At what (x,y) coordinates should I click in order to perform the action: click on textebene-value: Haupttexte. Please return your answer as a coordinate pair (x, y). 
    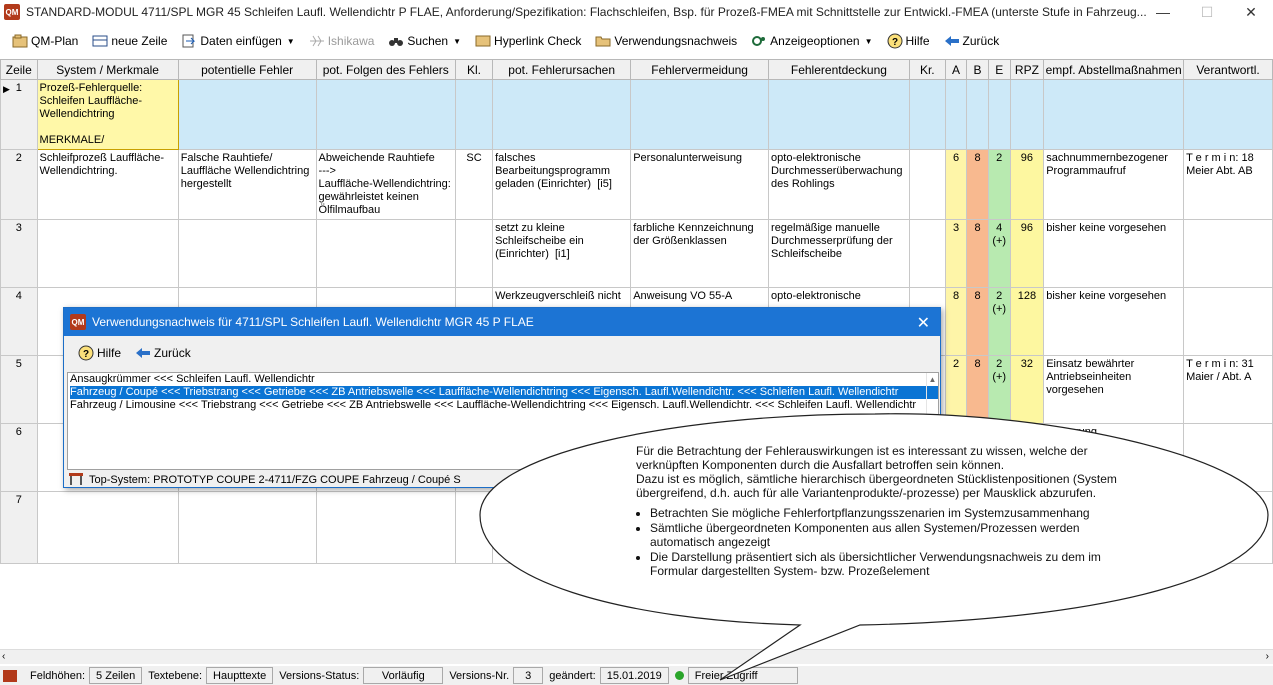
    Looking at the image, I should click on (240, 675).